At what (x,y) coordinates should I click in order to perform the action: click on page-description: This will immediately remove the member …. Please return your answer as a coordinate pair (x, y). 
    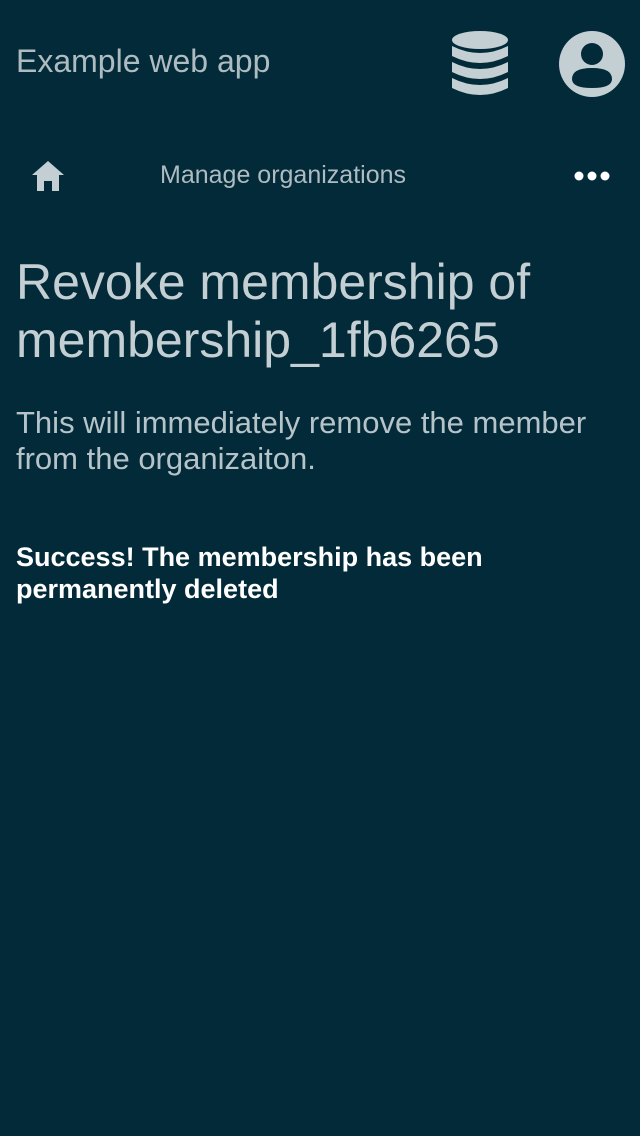
    Looking at the image, I should click on (301, 440).